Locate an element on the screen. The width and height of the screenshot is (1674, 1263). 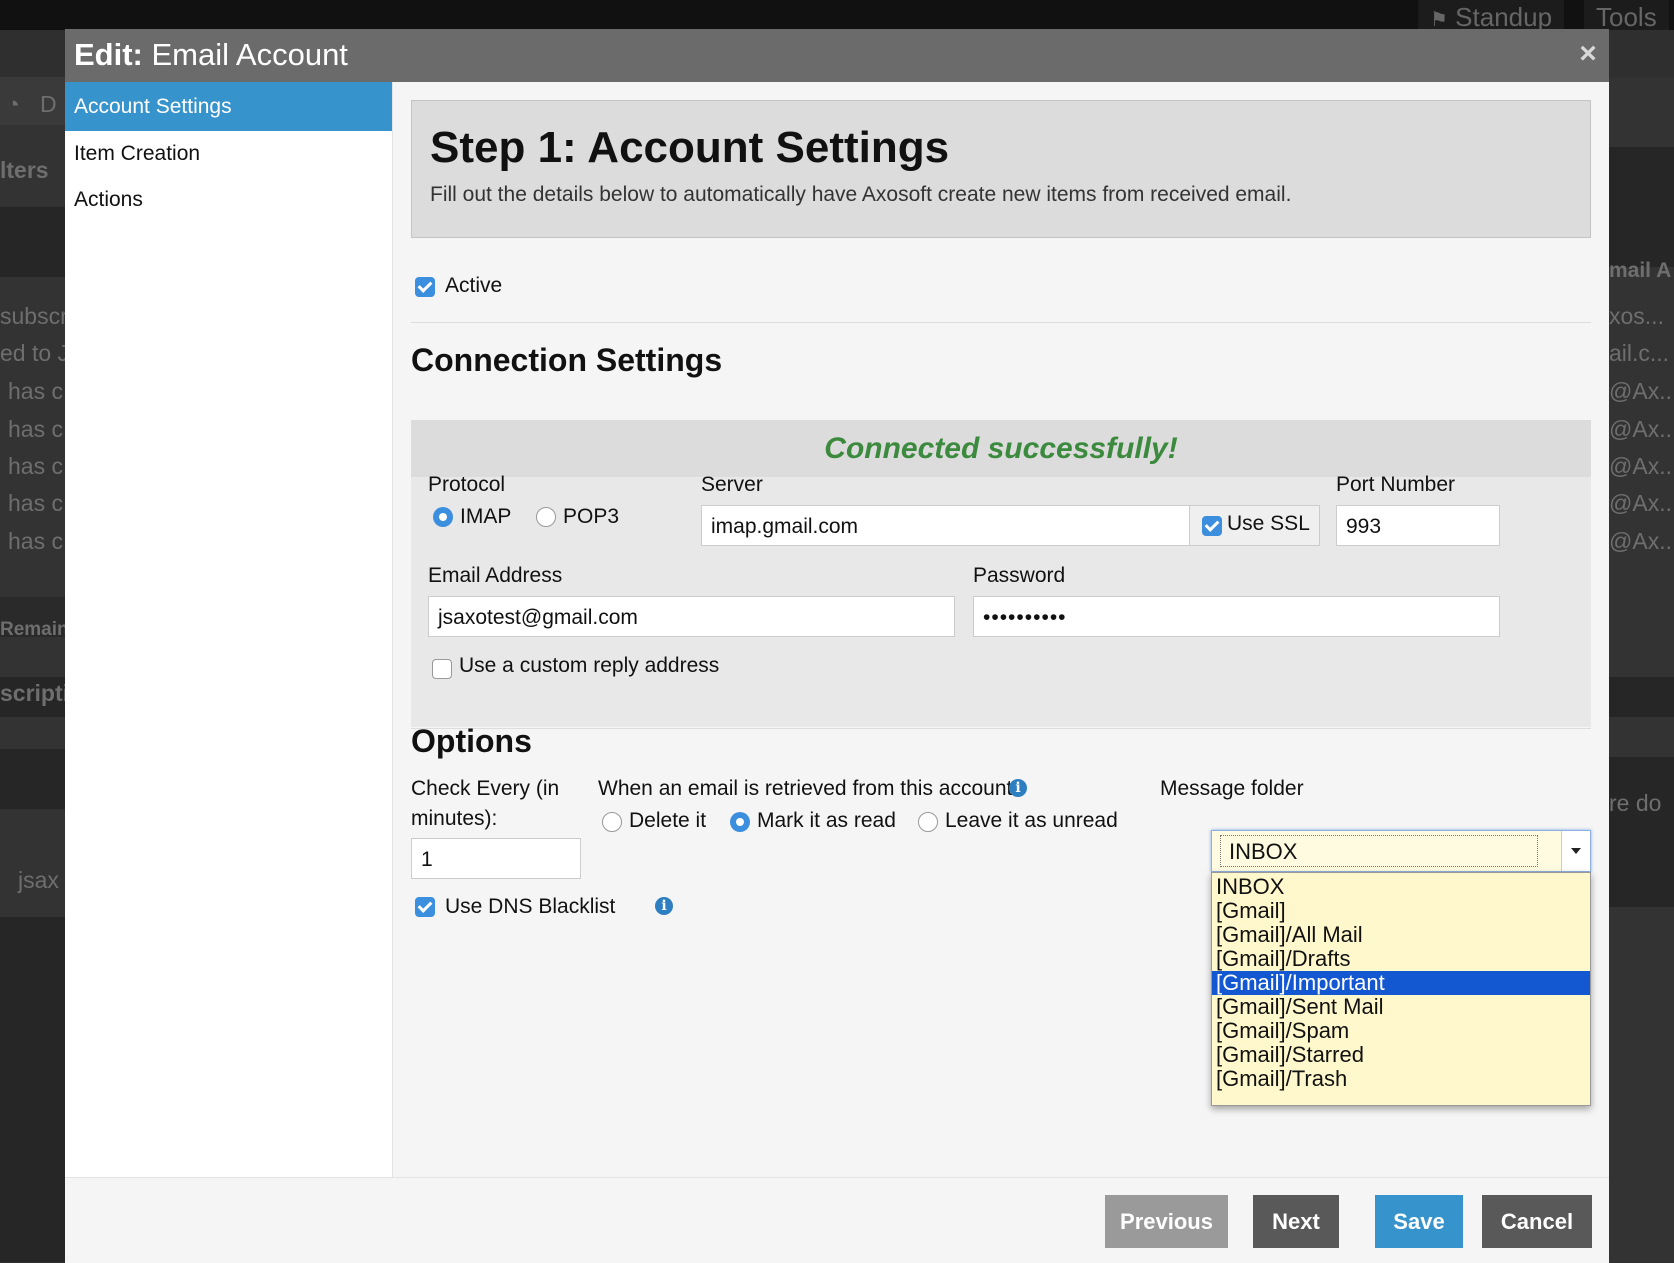
background-standup-button: ⚑ Standup is located at coordinates (1491, 16).